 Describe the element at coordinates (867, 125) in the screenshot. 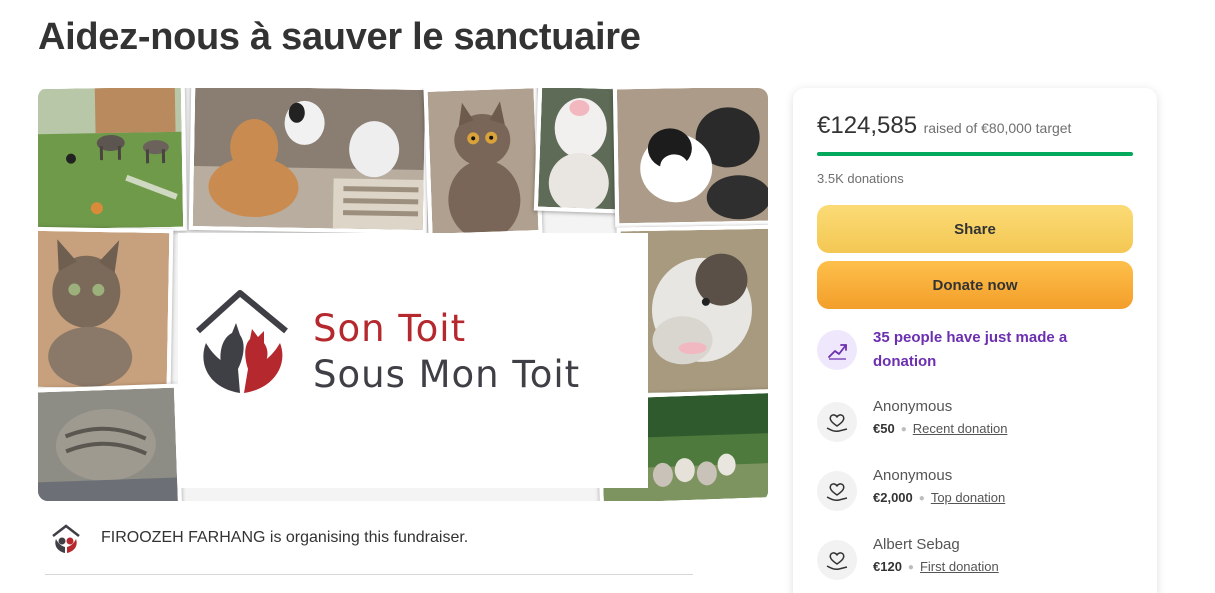

I see `raised-amount: €124,585` at that location.